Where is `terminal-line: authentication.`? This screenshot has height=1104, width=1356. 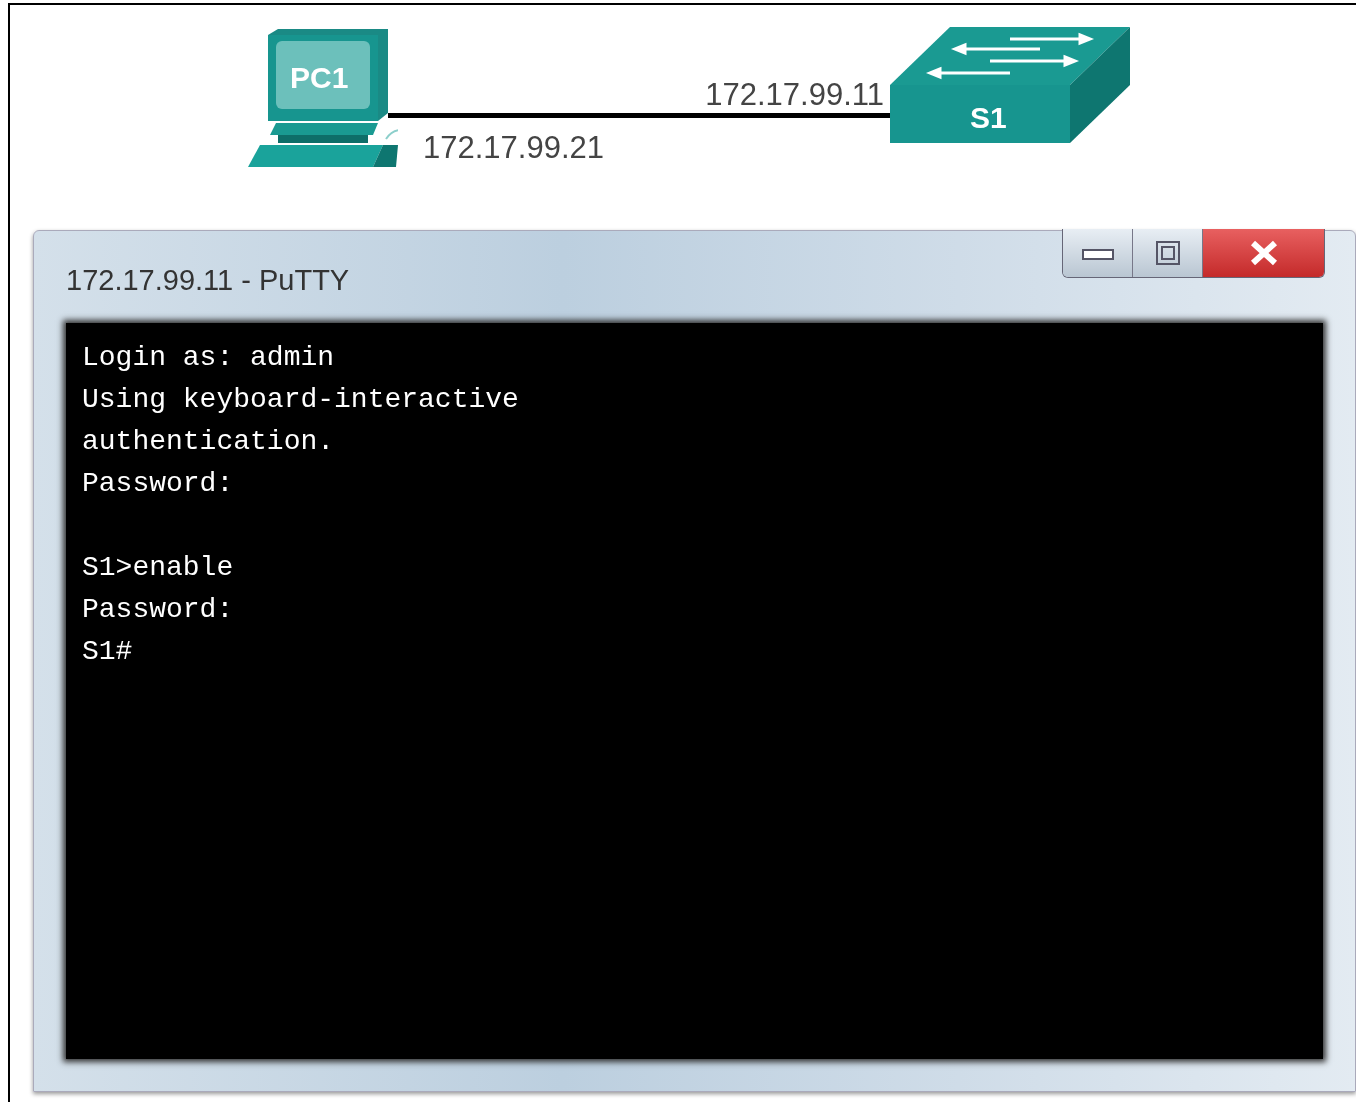 terminal-line: authentication. is located at coordinates (208, 442).